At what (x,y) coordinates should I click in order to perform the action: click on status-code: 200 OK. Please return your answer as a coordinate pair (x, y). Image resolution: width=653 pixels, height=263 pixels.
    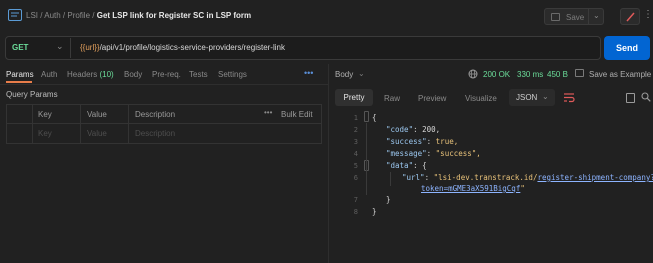
    Looking at the image, I should click on (496, 74).